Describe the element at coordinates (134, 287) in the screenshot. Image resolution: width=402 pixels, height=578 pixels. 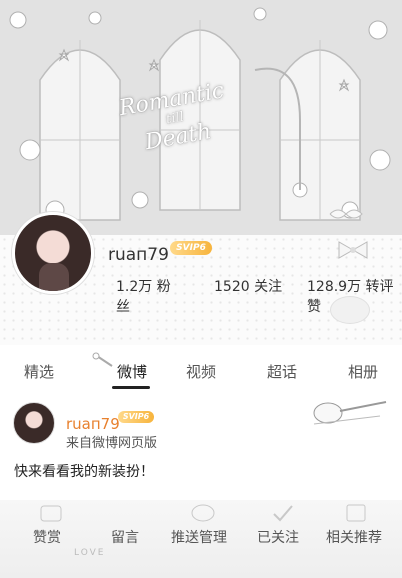
I see `stat-followers-value: 1.2万` at that location.